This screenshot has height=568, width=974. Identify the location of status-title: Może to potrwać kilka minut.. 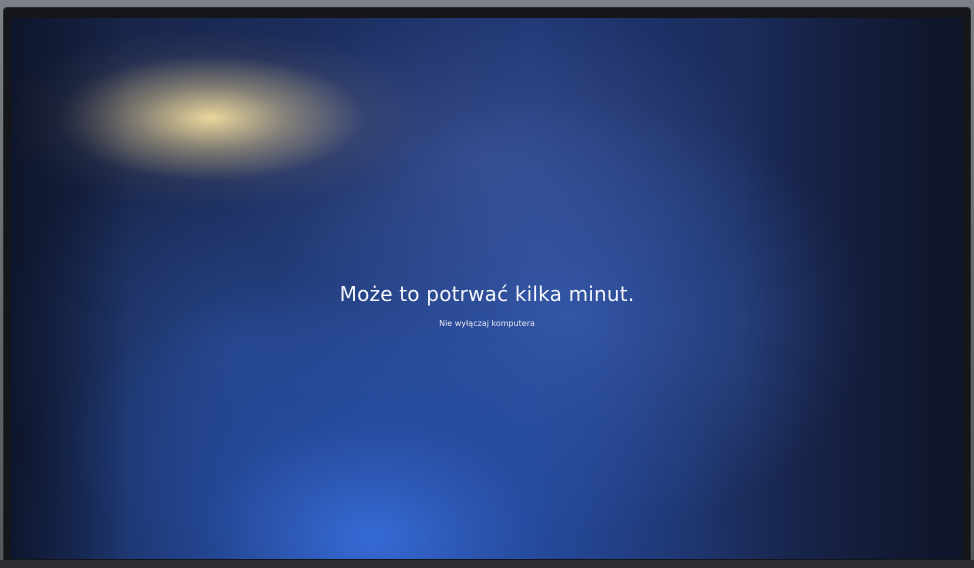
(487, 294).